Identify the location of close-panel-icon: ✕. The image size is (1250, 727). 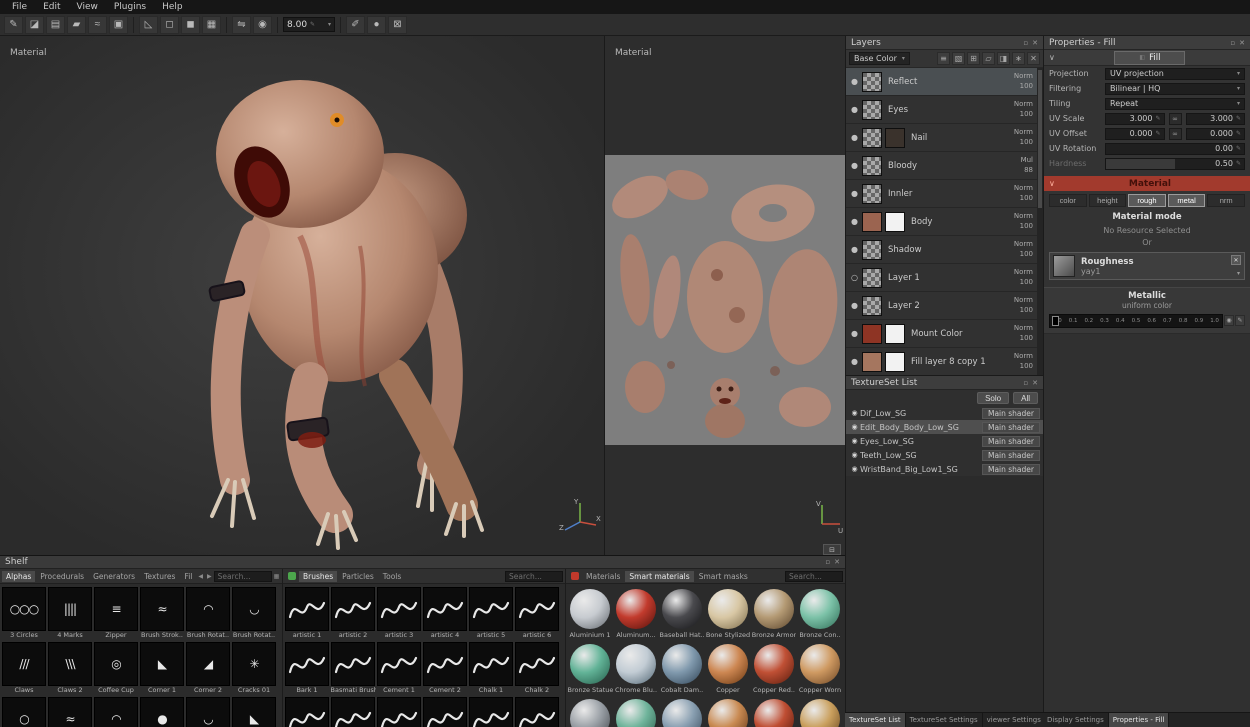
(837, 562).